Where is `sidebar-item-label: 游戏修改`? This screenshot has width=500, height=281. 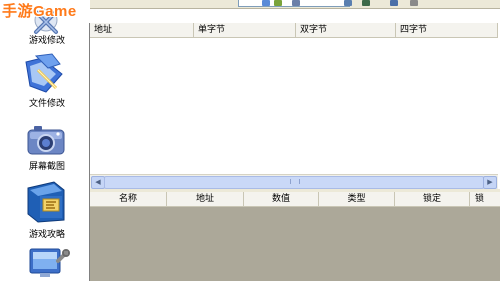
sidebar-item-label: 游戏修改 is located at coordinates (46, 41).